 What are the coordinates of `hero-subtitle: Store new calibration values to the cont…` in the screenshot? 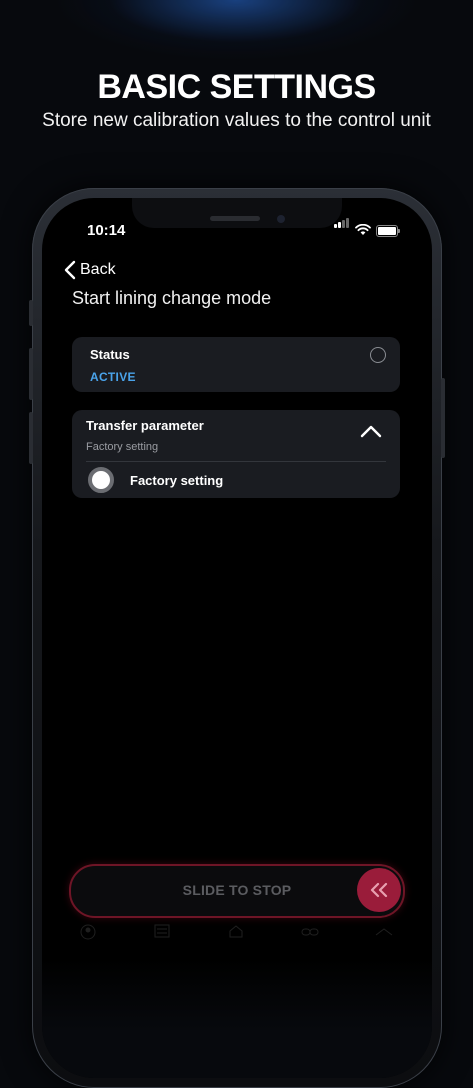 It's located at (236, 120).